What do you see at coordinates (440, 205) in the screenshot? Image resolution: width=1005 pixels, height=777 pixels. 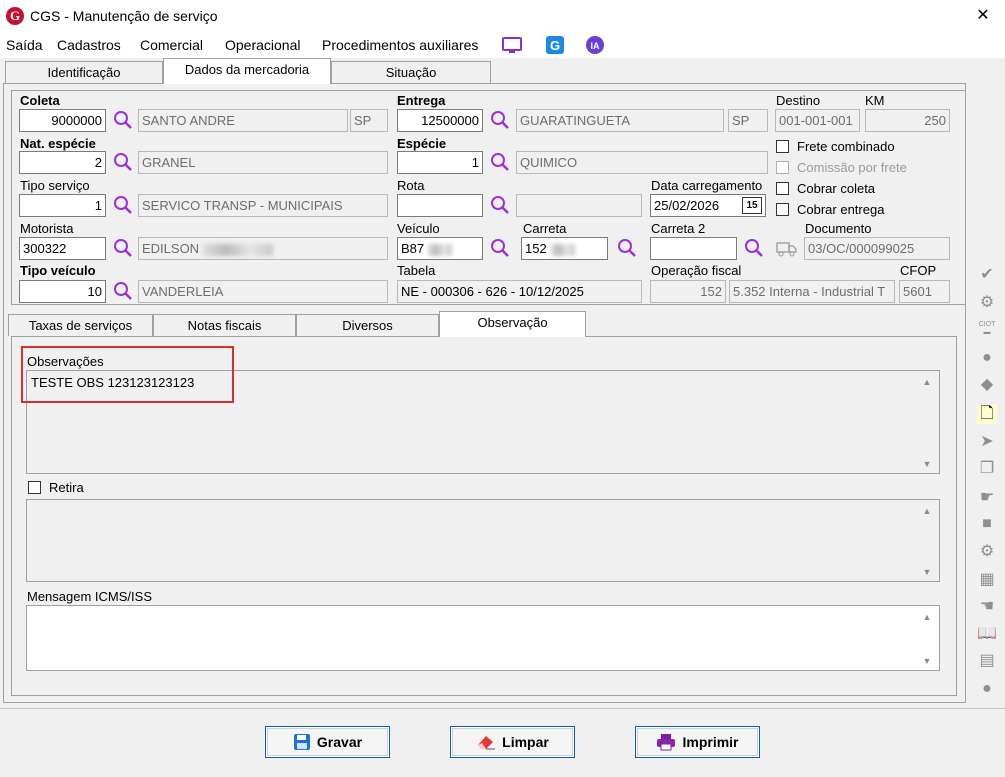 I see `rota-code-input` at bounding box center [440, 205].